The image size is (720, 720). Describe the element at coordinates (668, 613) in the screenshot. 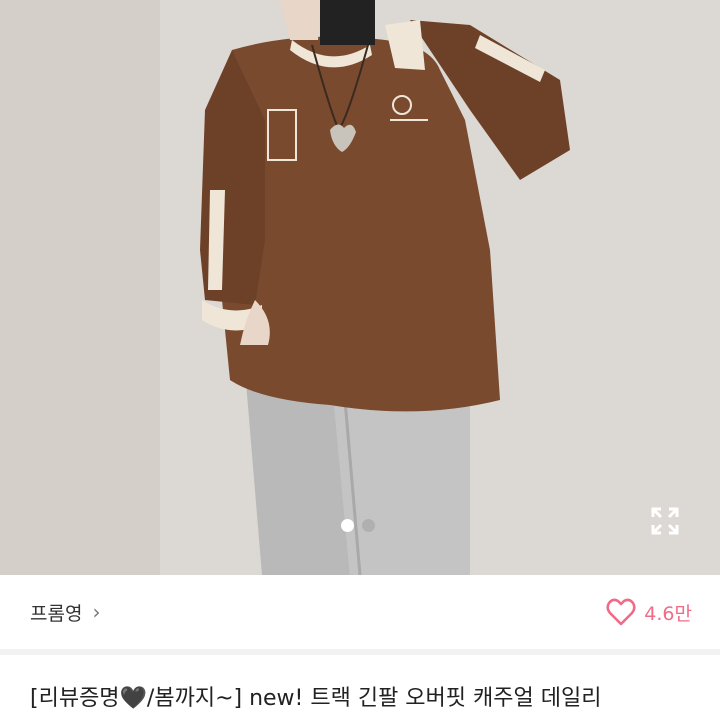

I see `like-count: 4.6만` at that location.